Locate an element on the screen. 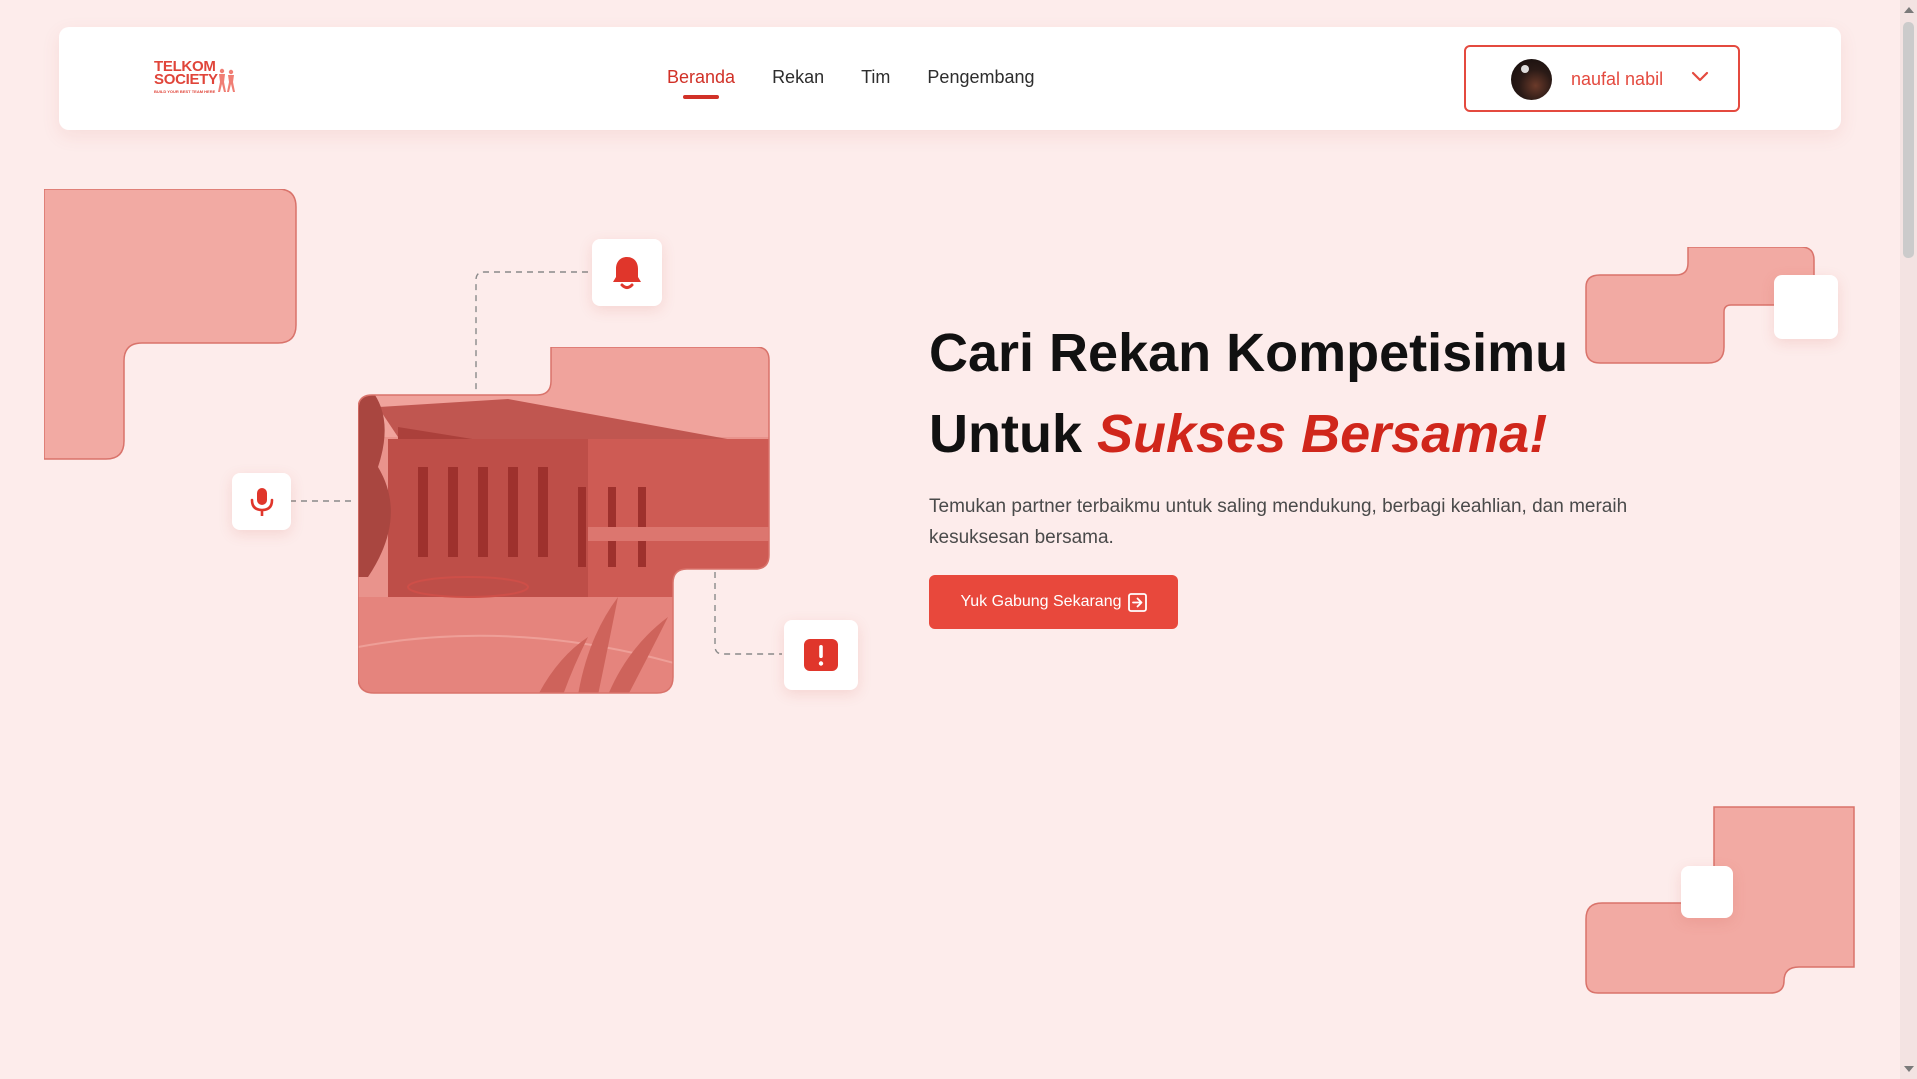  user-menu-dropdown: naufal nabil is located at coordinates (1602, 78).